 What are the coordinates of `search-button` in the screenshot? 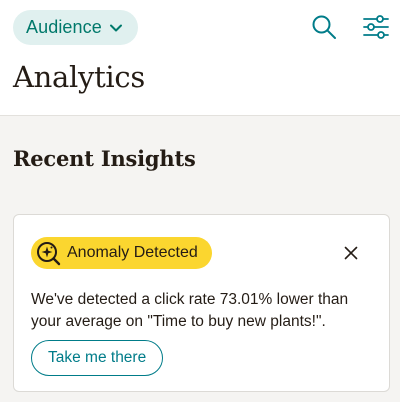 It's located at (324, 27).